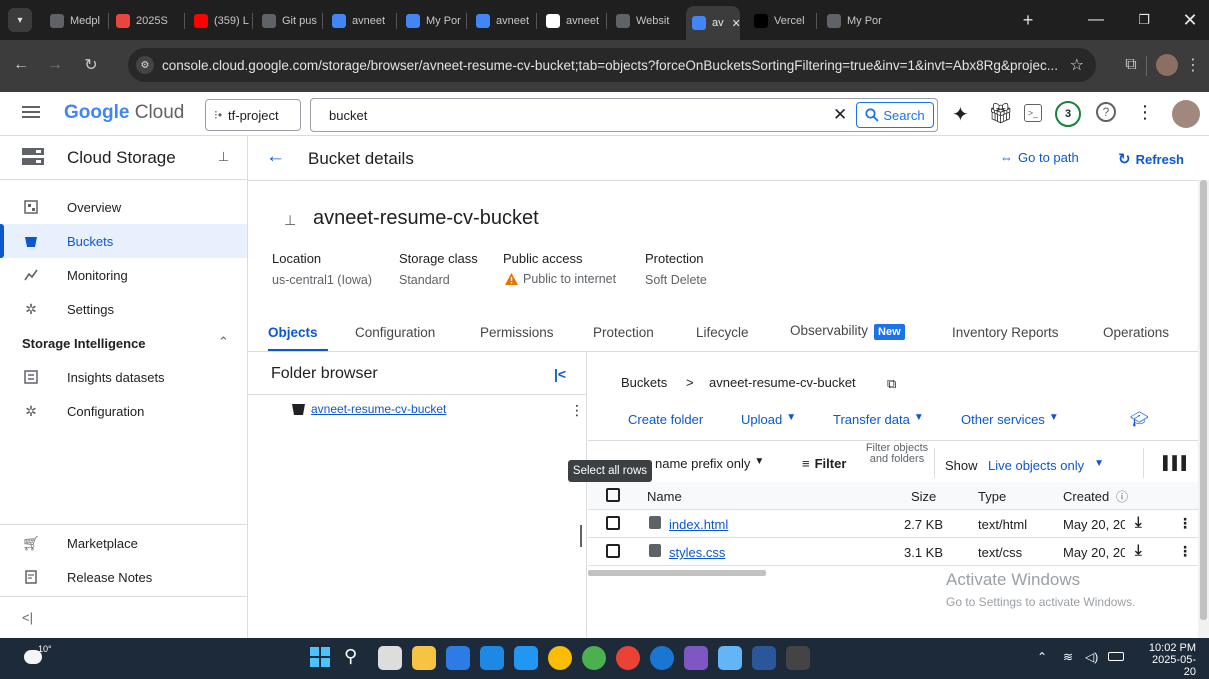 The height and width of the screenshot is (679, 1209). I want to click on google-cloud-logo: Google Cloud, so click(124, 113).